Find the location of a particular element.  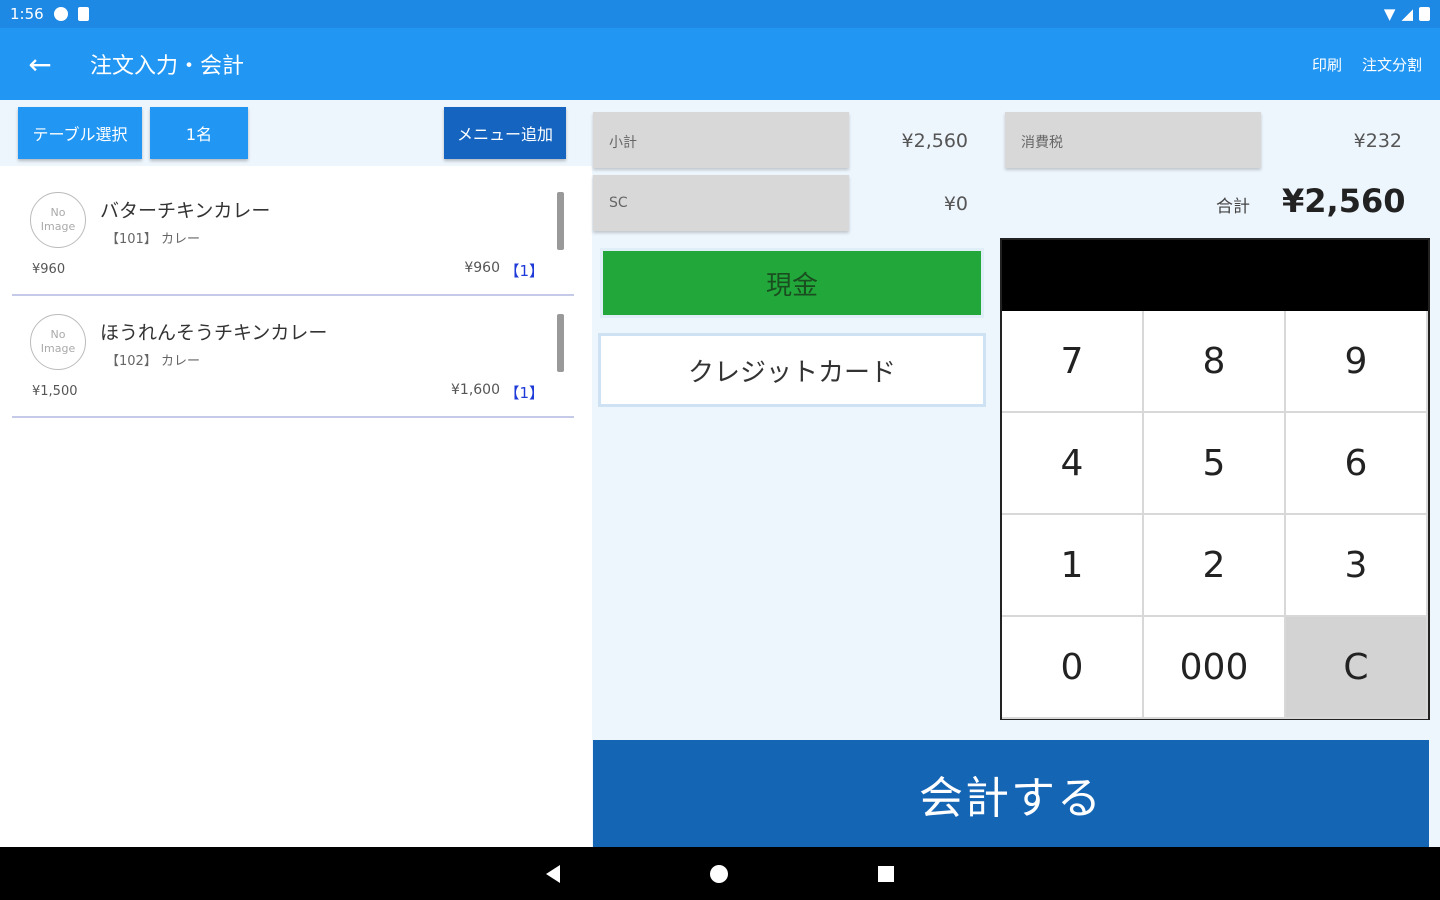

total-label: 合計 is located at coordinates (1233, 207).